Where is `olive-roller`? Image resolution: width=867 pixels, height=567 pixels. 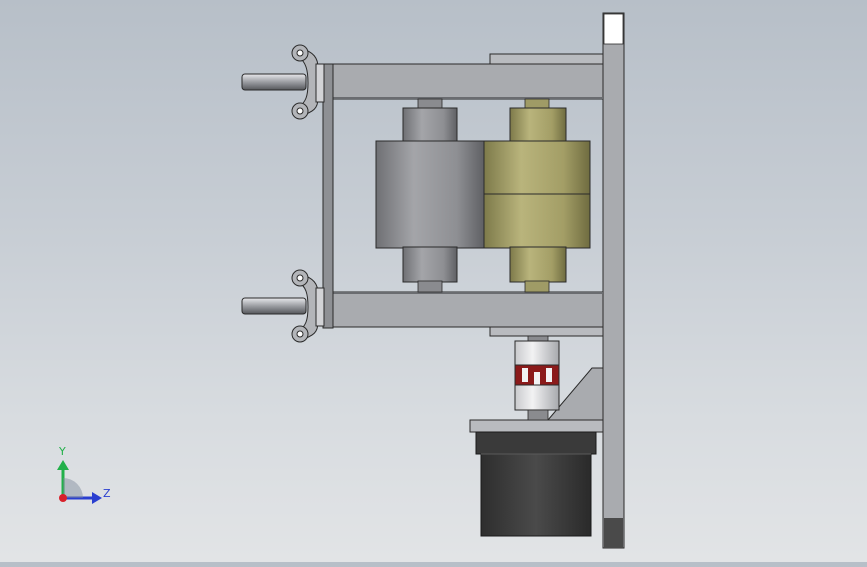
olive-roller is located at coordinates (537, 195).